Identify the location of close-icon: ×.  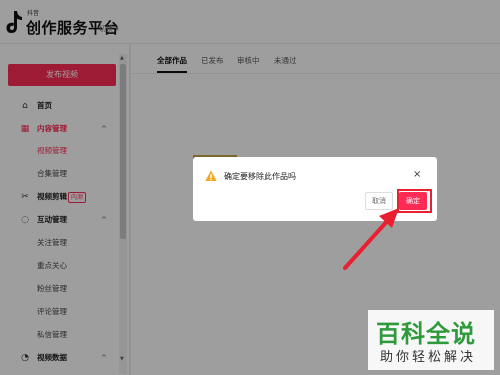
(417, 174).